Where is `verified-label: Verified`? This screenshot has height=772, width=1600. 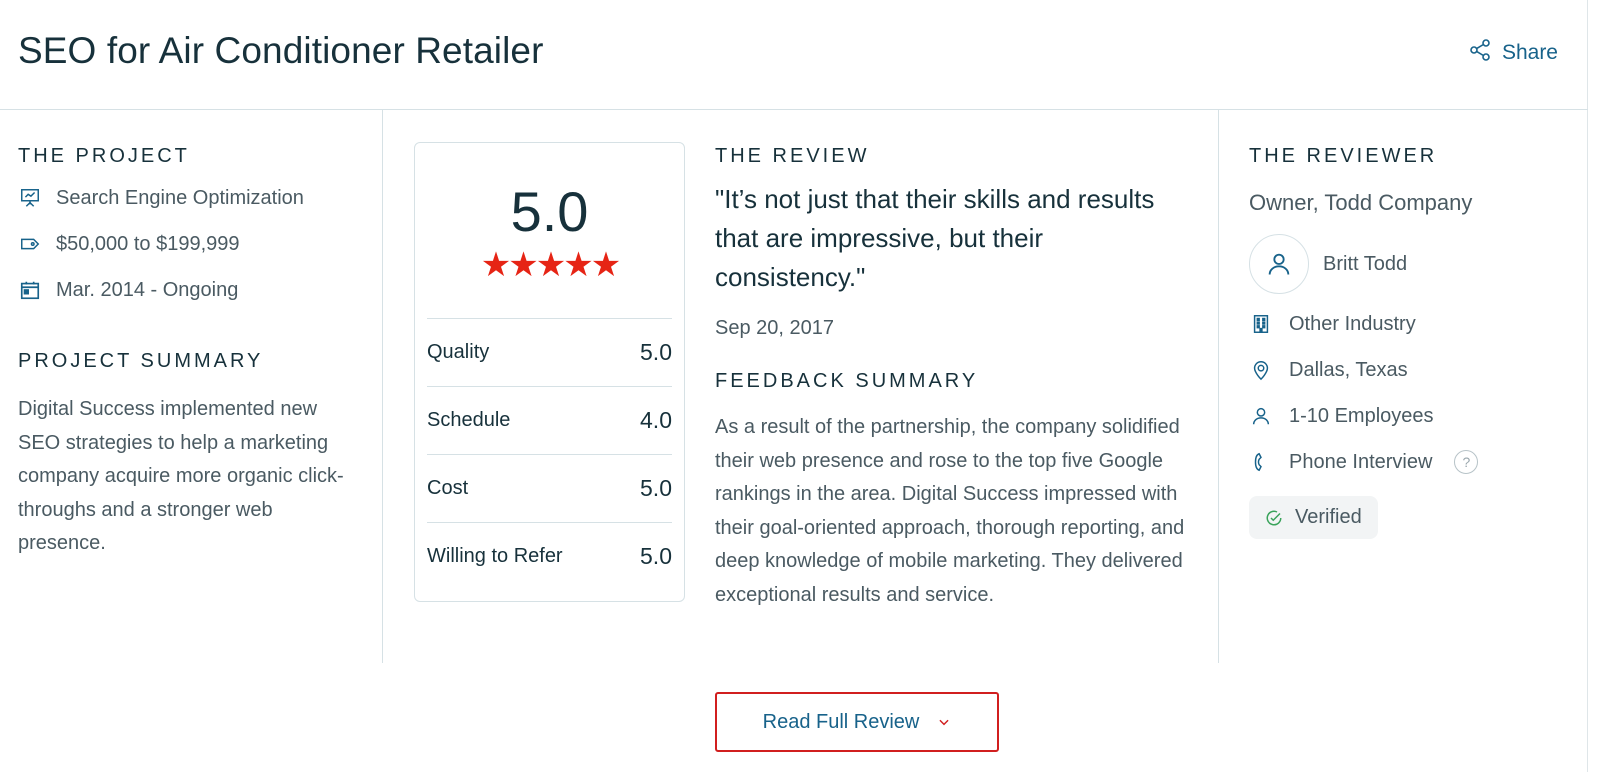
verified-label: Verified is located at coordinates (1328, 517).